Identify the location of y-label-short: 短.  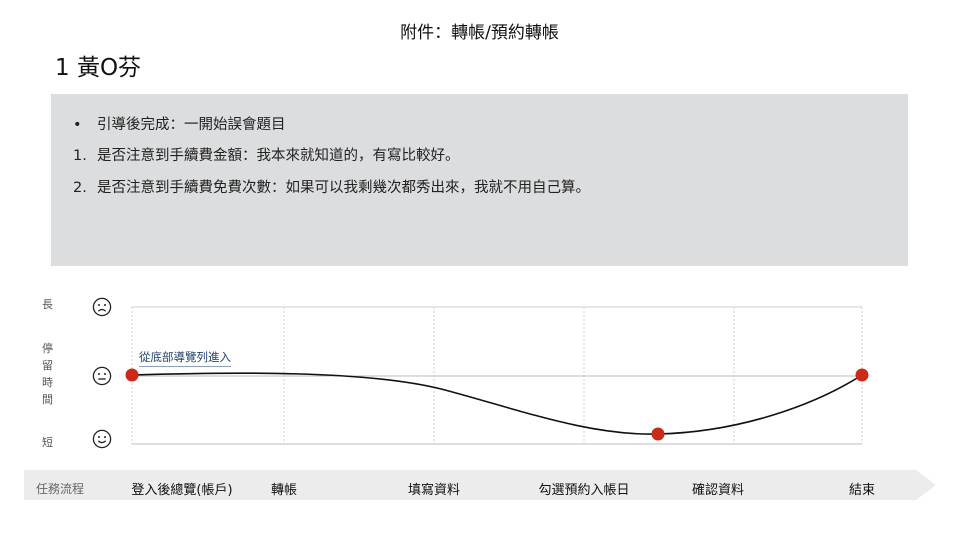
(47, 442).